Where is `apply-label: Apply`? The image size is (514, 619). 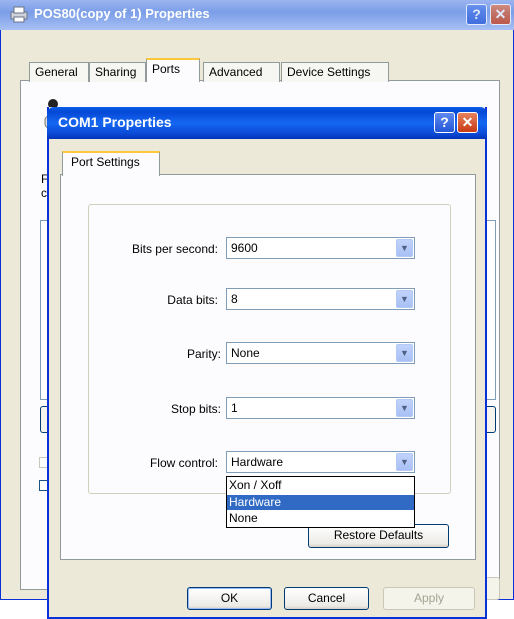
apply-label: Apply is located at coordinates (429, 598).